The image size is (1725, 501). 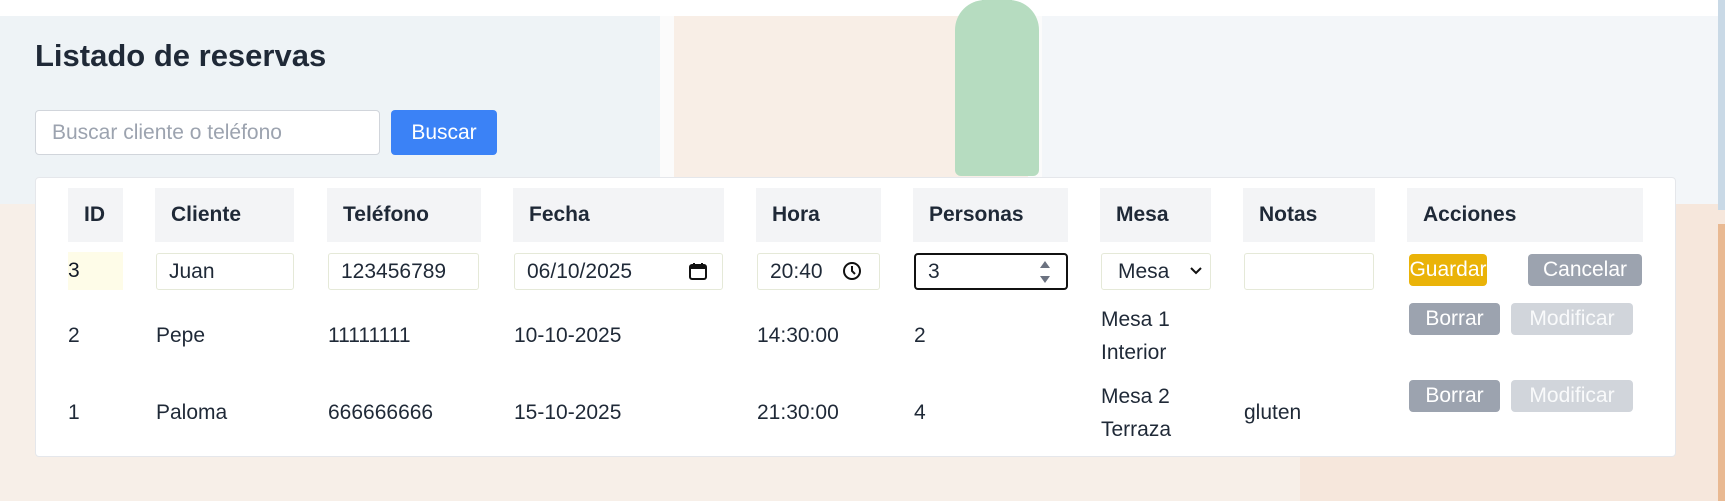 What do you see at coordinates (920, 335) in the screenshot?
I see `table-row-personas: 2` at bounding box center [920, 335].